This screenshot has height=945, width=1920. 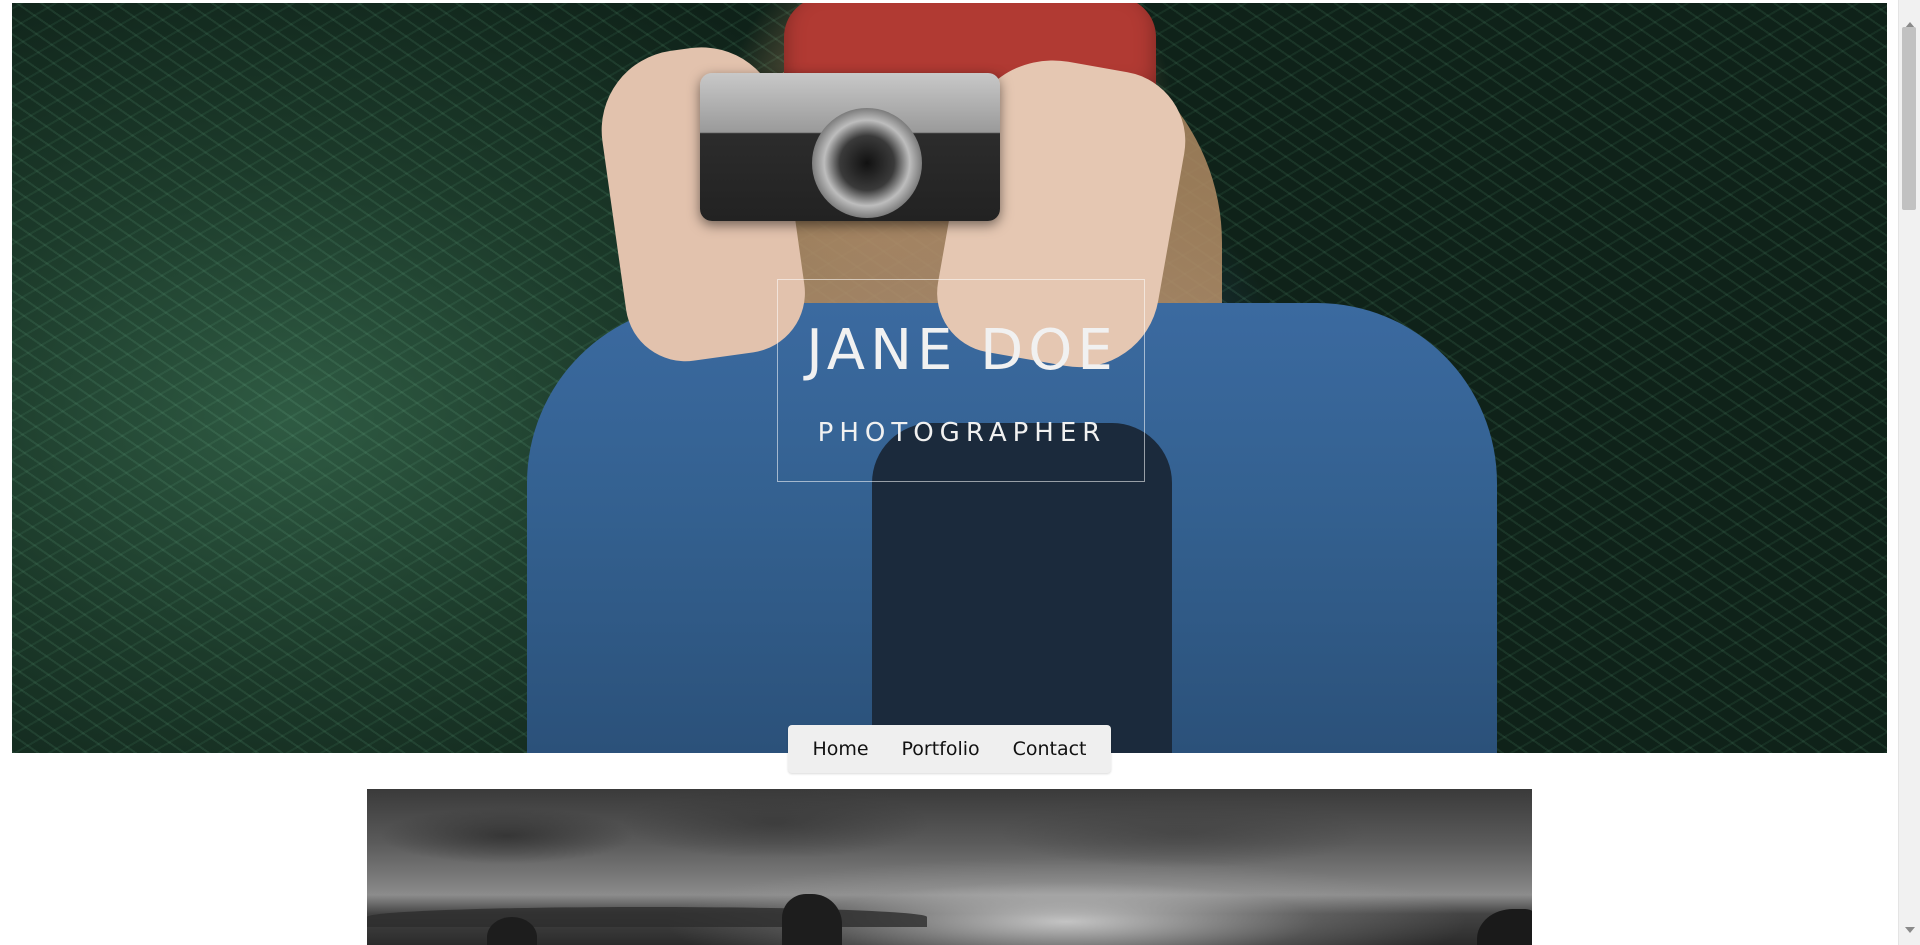 I want to click on nav-contact-link: Contact, so click(x=1050, y=749).